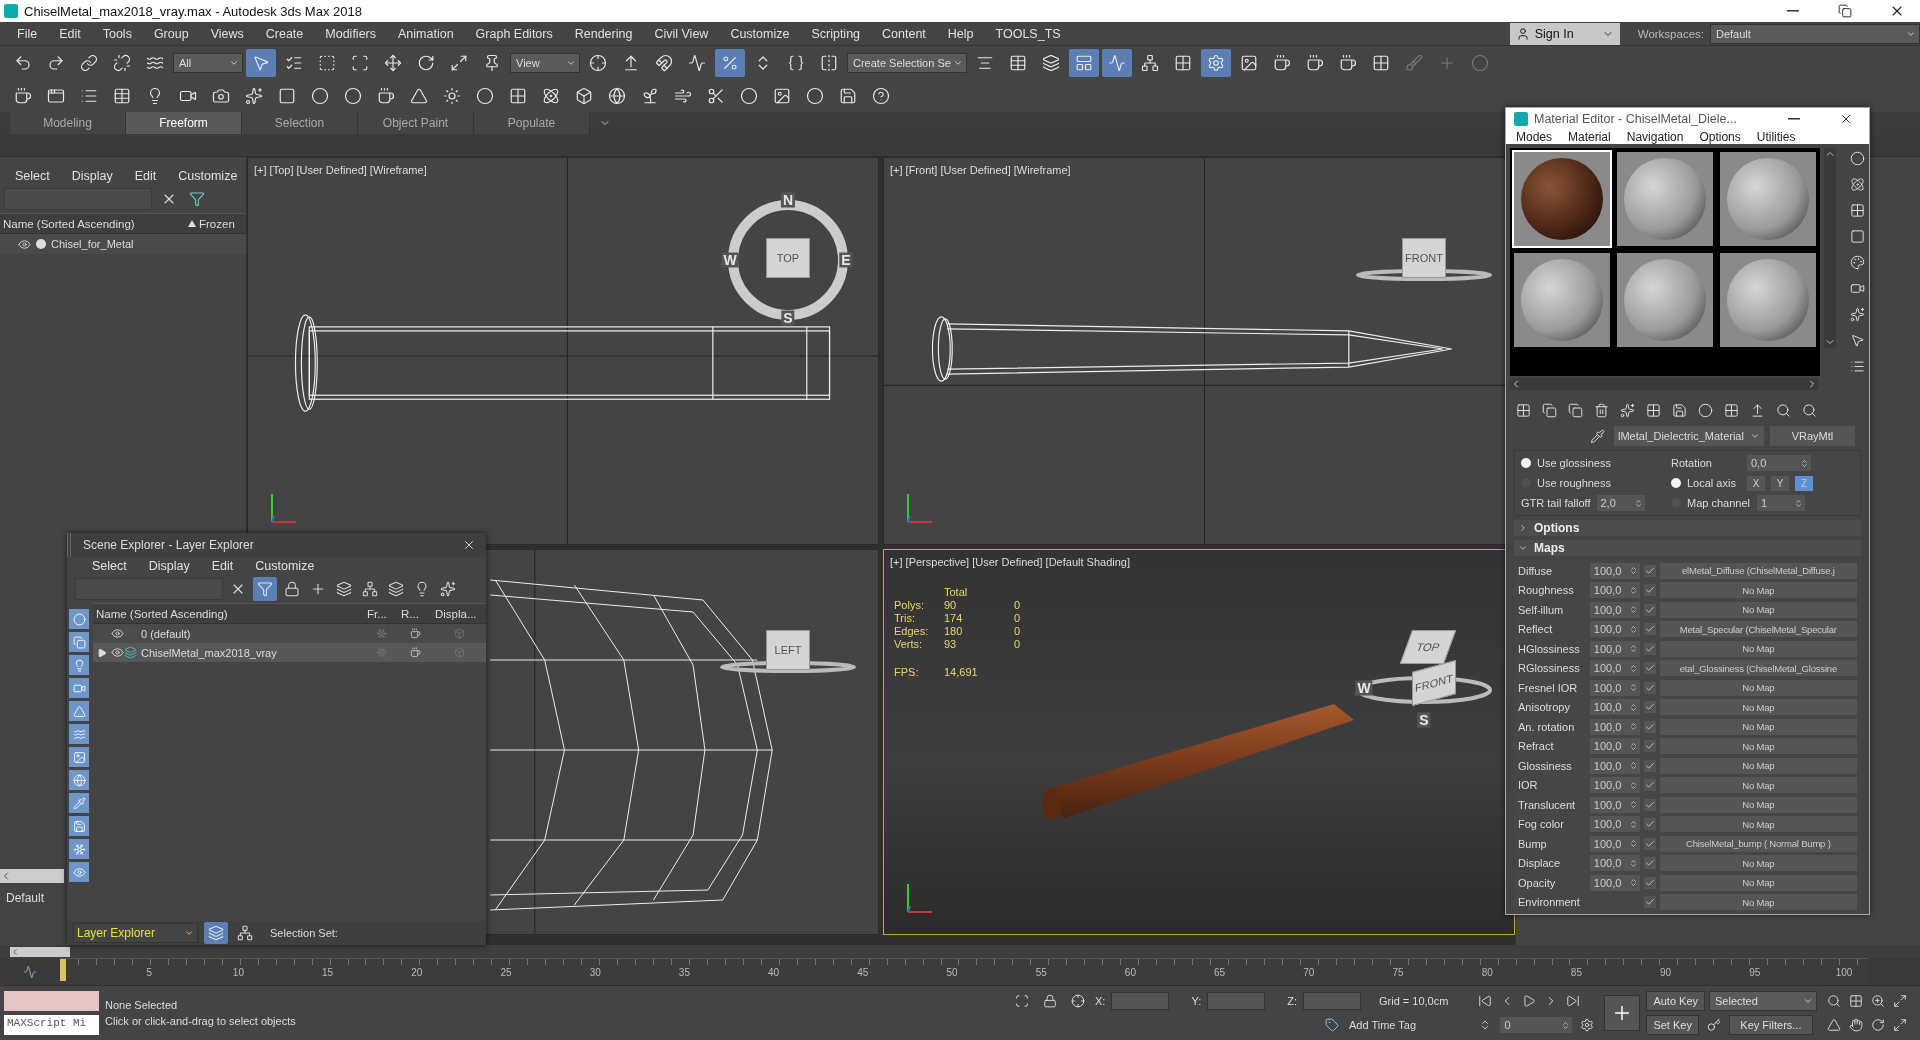 Image resolution: width=1920 pixels, height=1040 pixels. What do you see at coordinates (1564, 33) in the screenshot?
I see `sign-in-button: Sign In` at bounding box center [1564, 33].